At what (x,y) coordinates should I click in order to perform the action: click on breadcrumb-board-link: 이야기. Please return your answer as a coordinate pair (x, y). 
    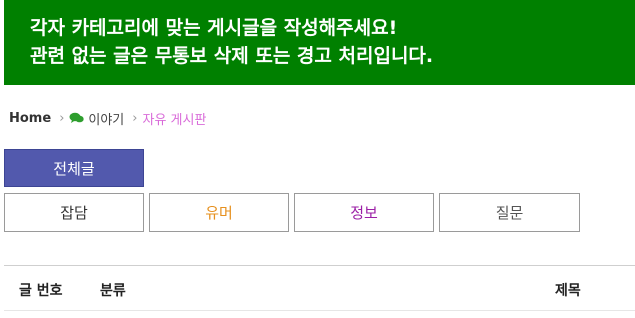
    Looking at the image, I should click on (106, 118).